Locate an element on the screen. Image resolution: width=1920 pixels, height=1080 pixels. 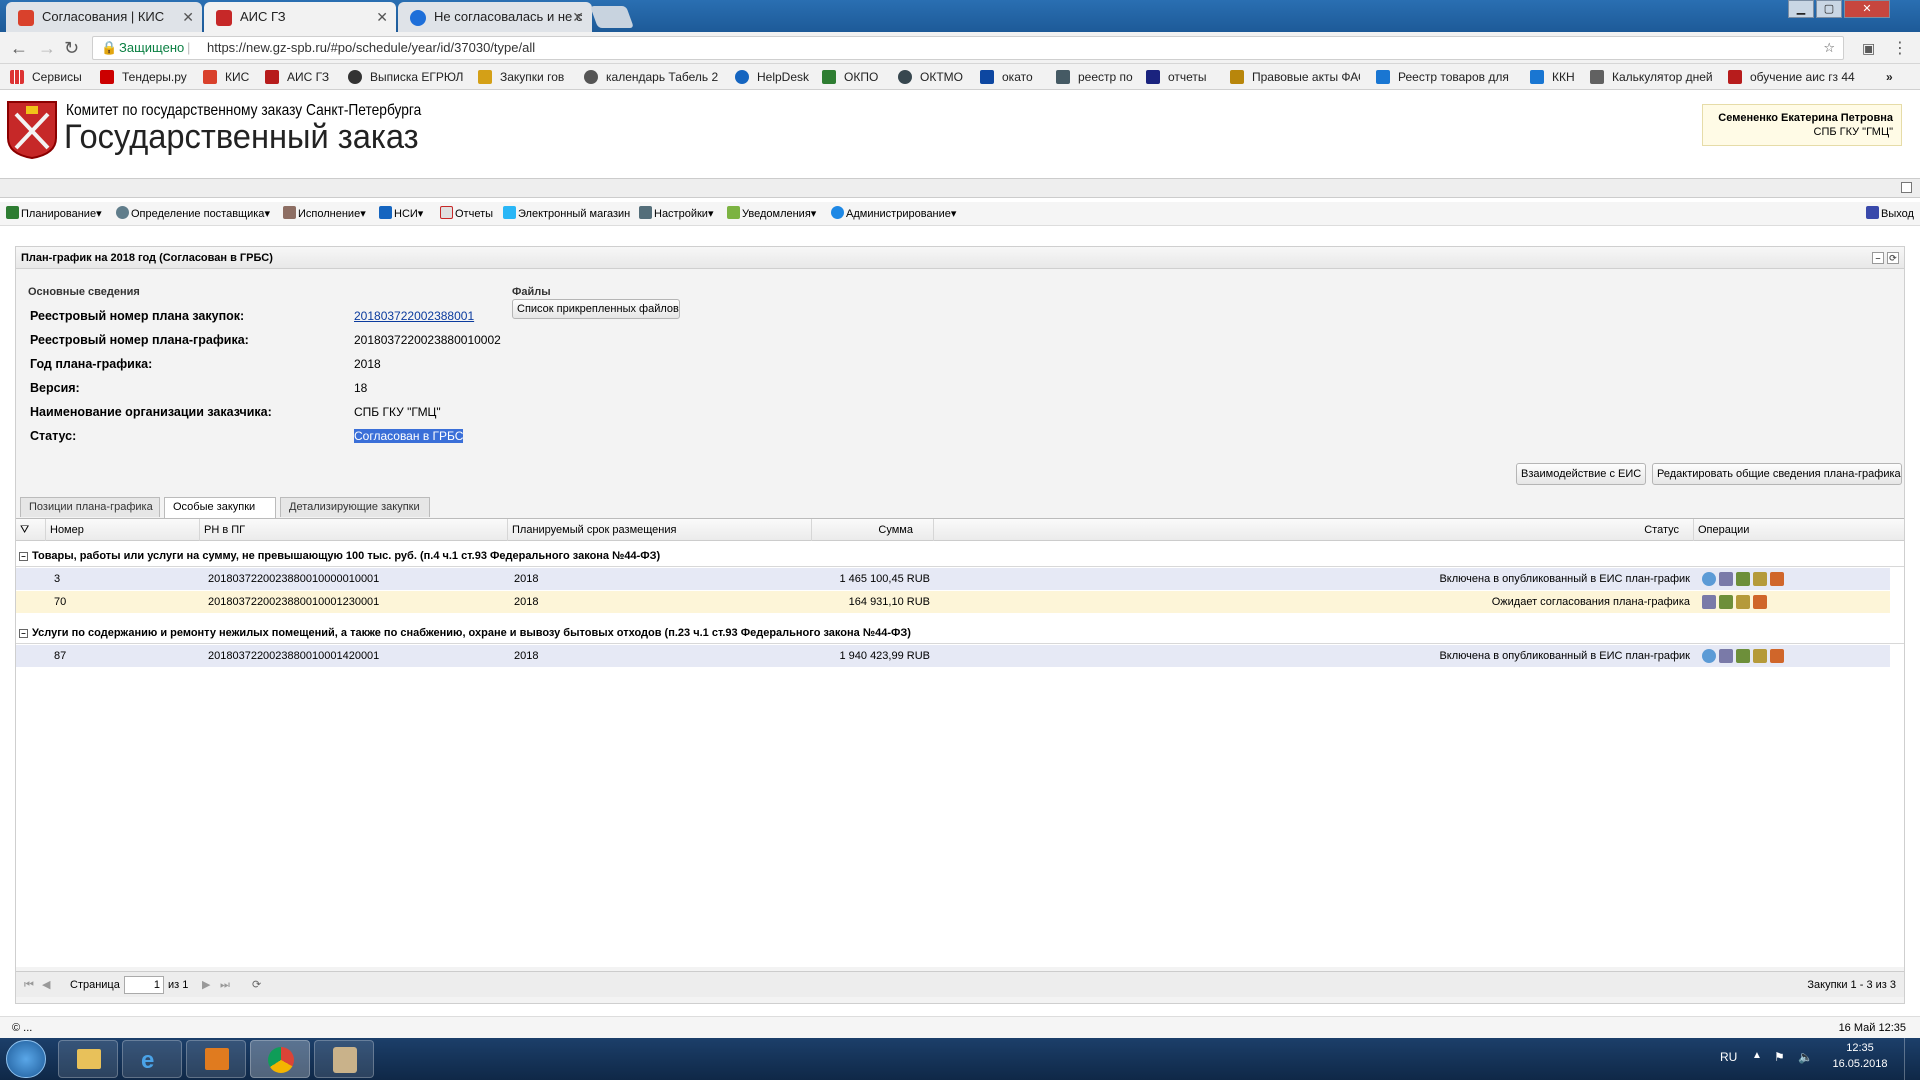
col-status: Статус is located at coordinates (1314, 530).